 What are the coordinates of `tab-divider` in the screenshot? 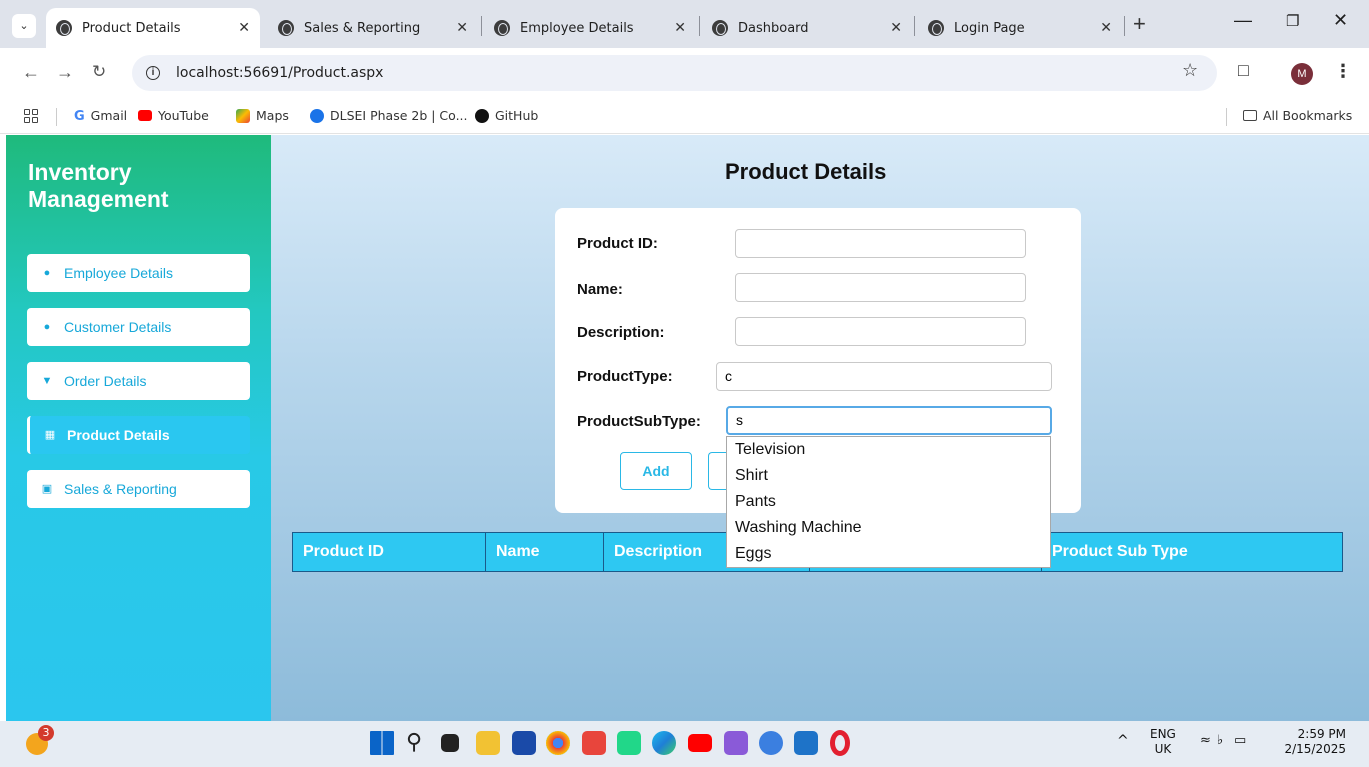 It's located at (699, 26).